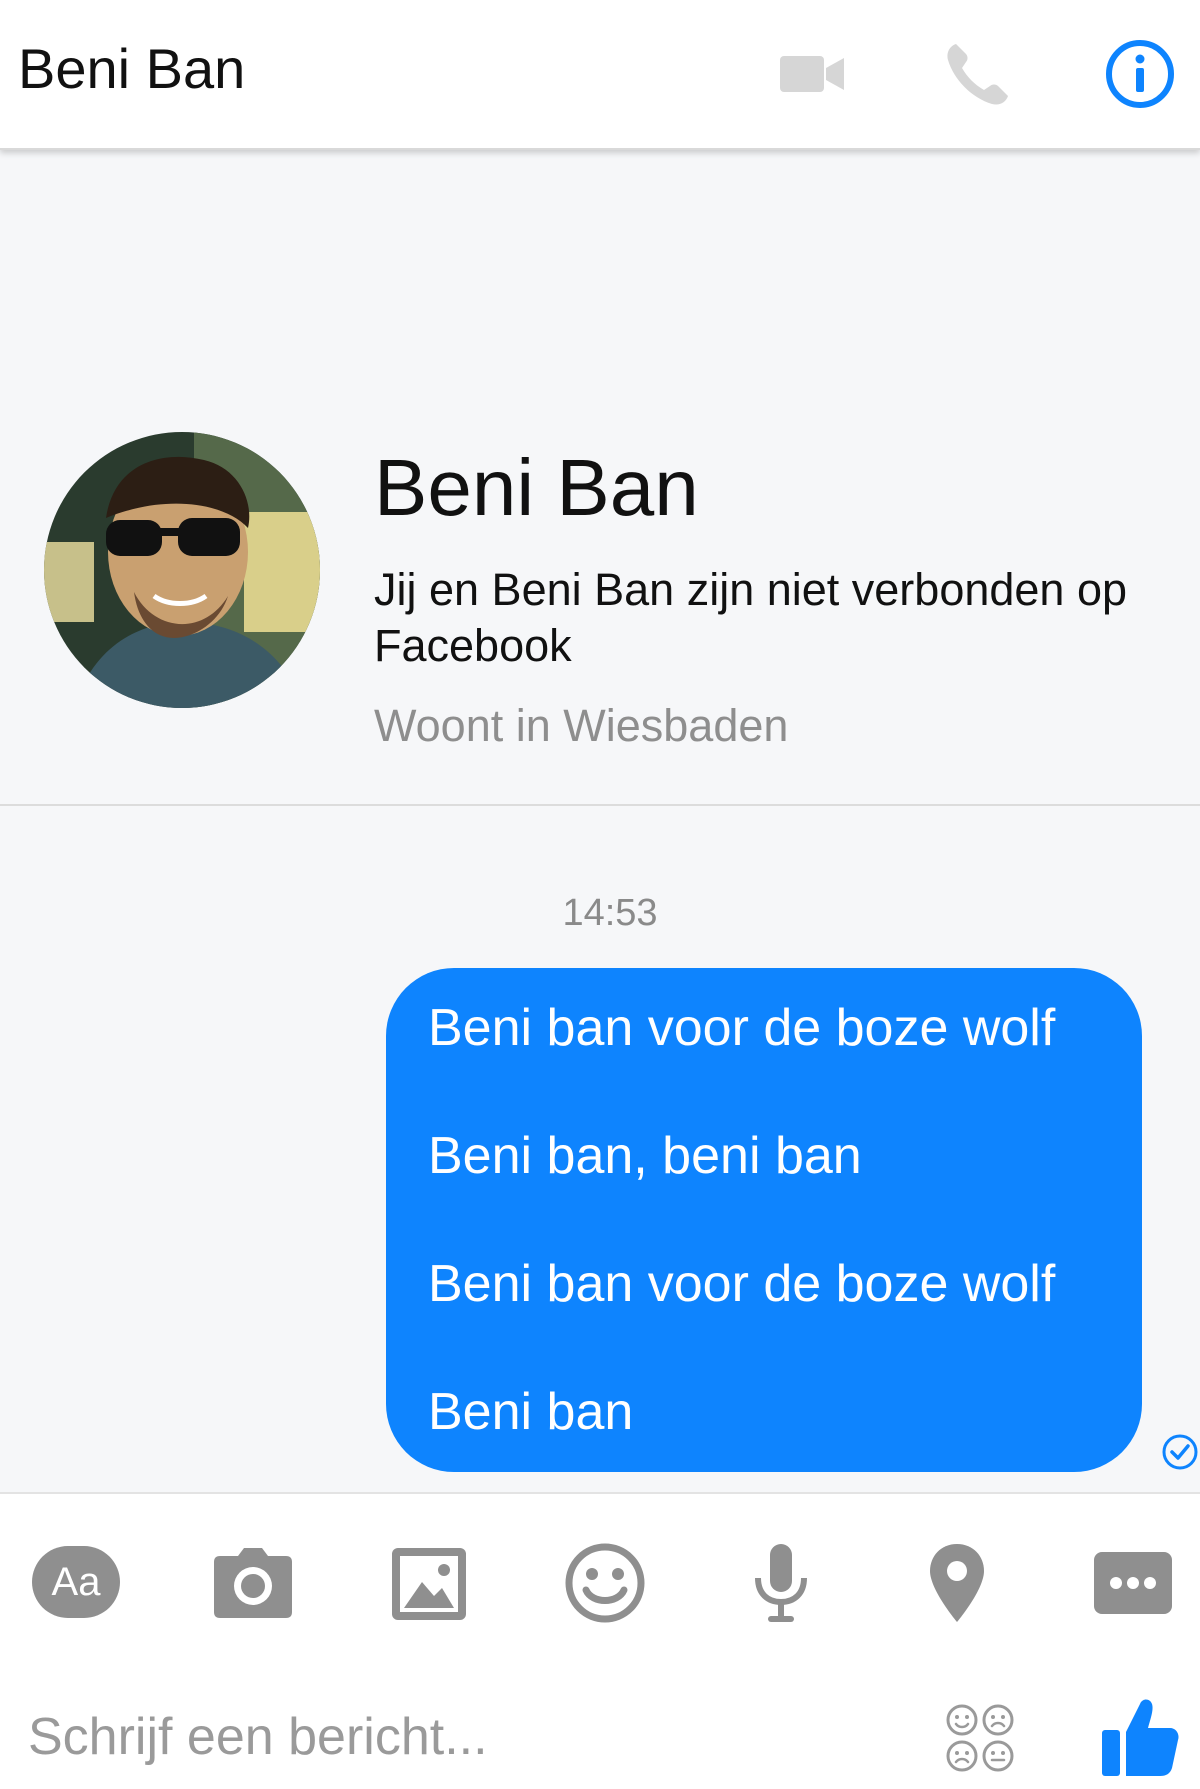  Describe the element at coordinates (182, 570) in the screenshot. I see `avatar` at that location.